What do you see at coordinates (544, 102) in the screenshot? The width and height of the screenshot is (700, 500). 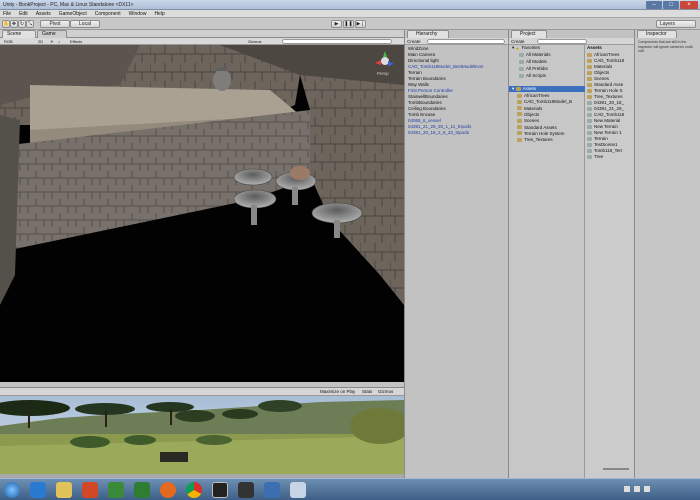 I see `folder-tree-item: CAD_Tomb118Model_B` at bounding box center [544, 102].